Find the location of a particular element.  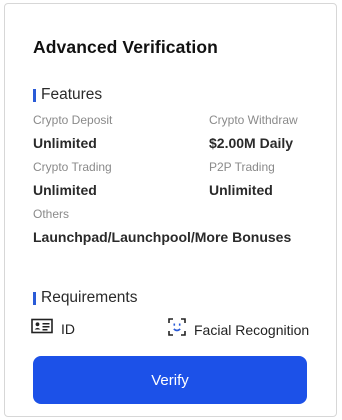

requirement-id: ID is located at coordinates (53, 328).